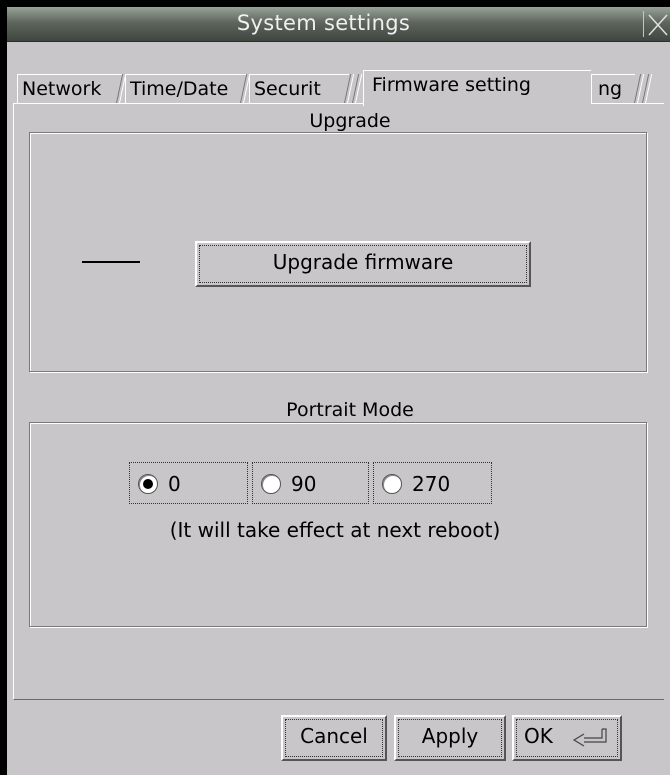 This screenshot has width=670, height=775. I want to click on tab-overflow-label: ng, so click(610, 89).